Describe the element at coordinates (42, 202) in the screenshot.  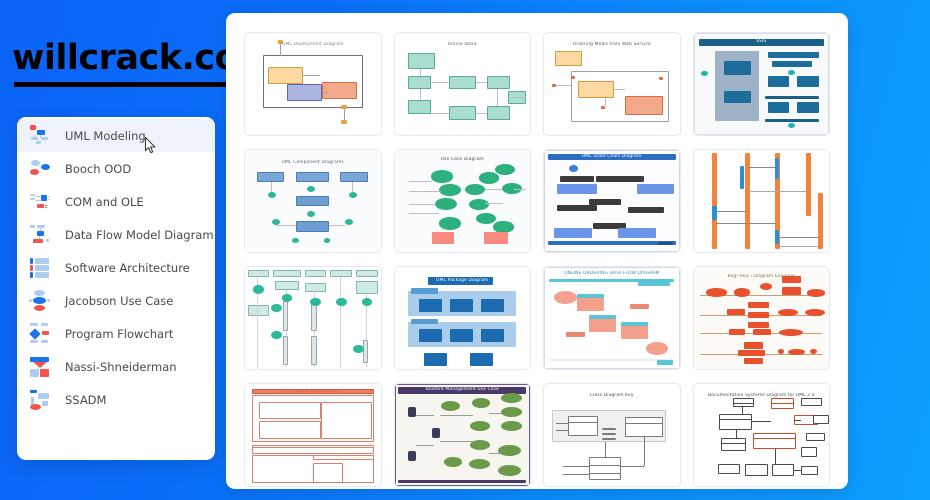
I see `com-and-ole-icon` at that location.